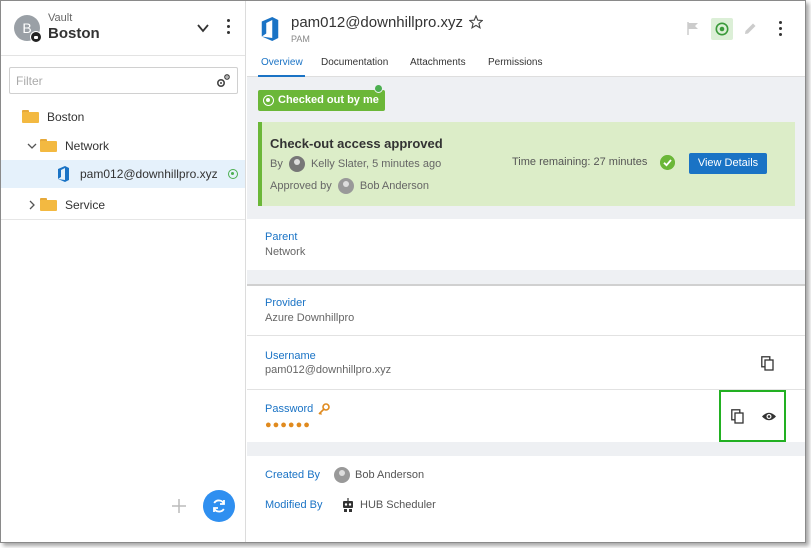  I want to click on tree-item-service: Service, so click(123, 205).